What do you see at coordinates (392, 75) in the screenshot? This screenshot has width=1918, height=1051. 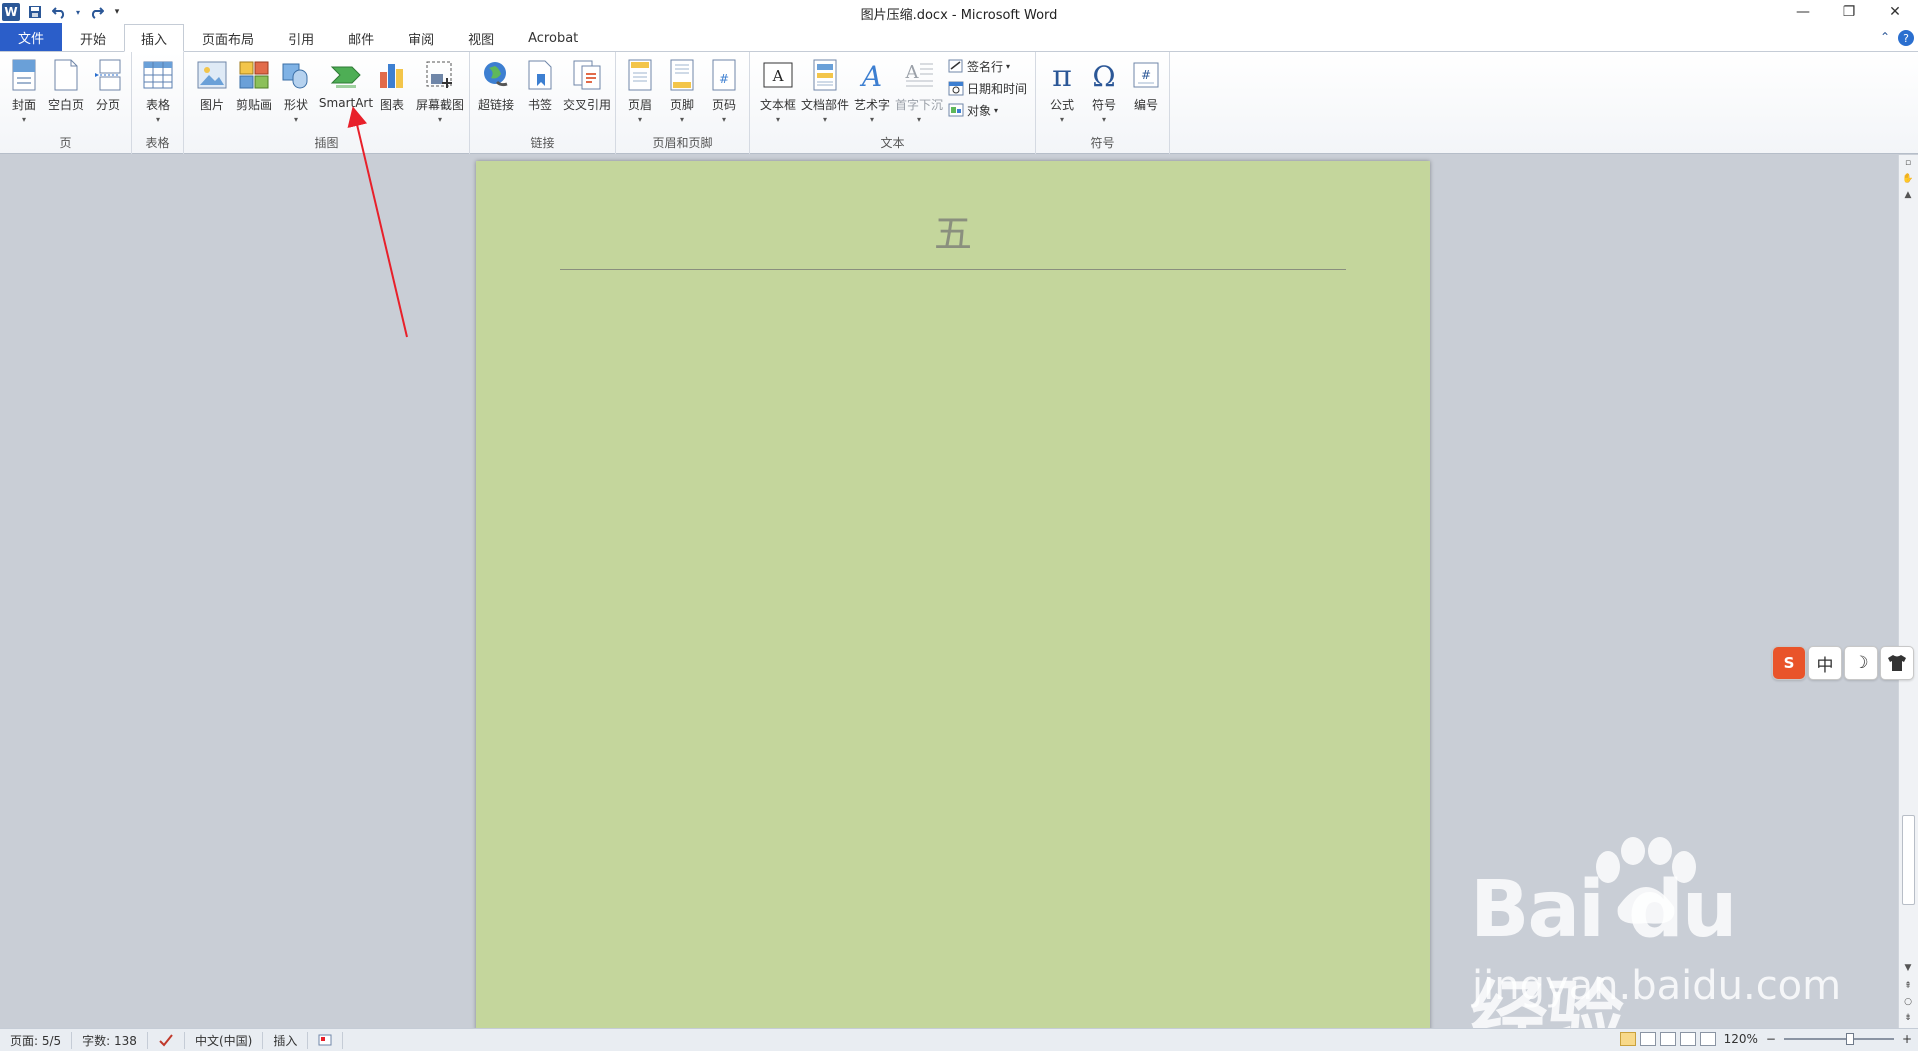 I see `chart-icon` at bounding box center [392, 75].